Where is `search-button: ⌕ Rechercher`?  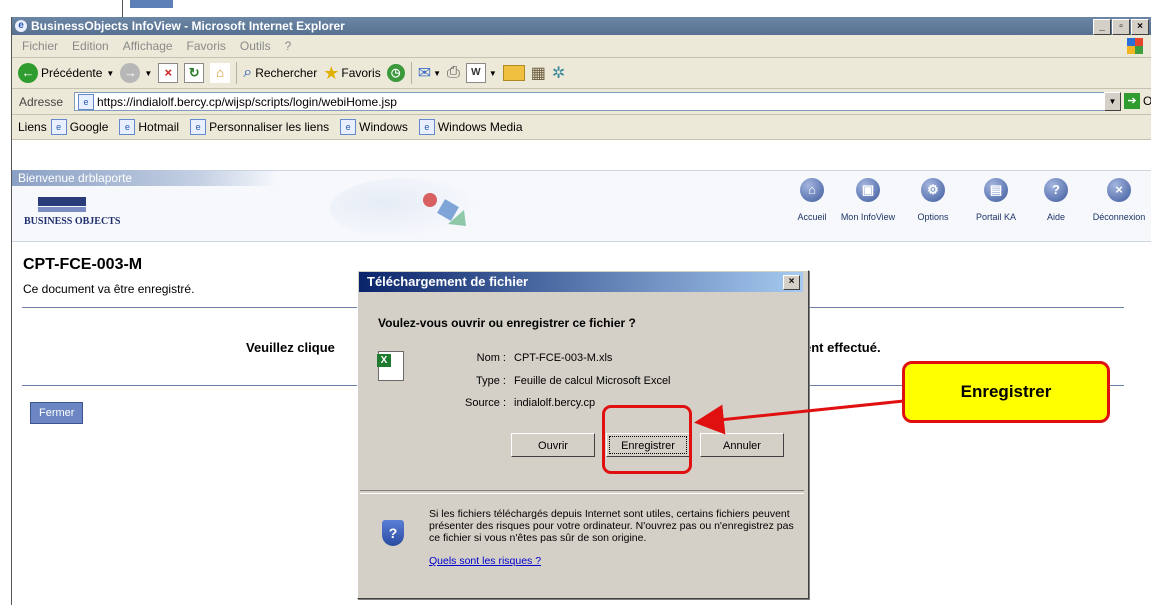 search-button: ⌕ Rechercher is located at coordinates (280, 73).